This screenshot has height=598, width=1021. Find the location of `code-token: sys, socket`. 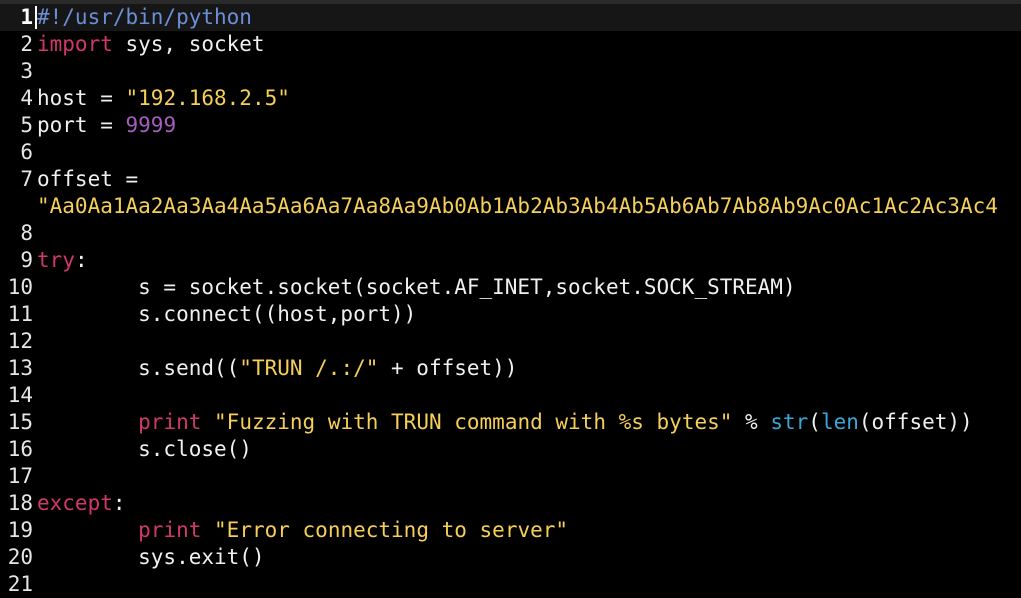

code-token: sys, socket is located at coordinates (188, 44).